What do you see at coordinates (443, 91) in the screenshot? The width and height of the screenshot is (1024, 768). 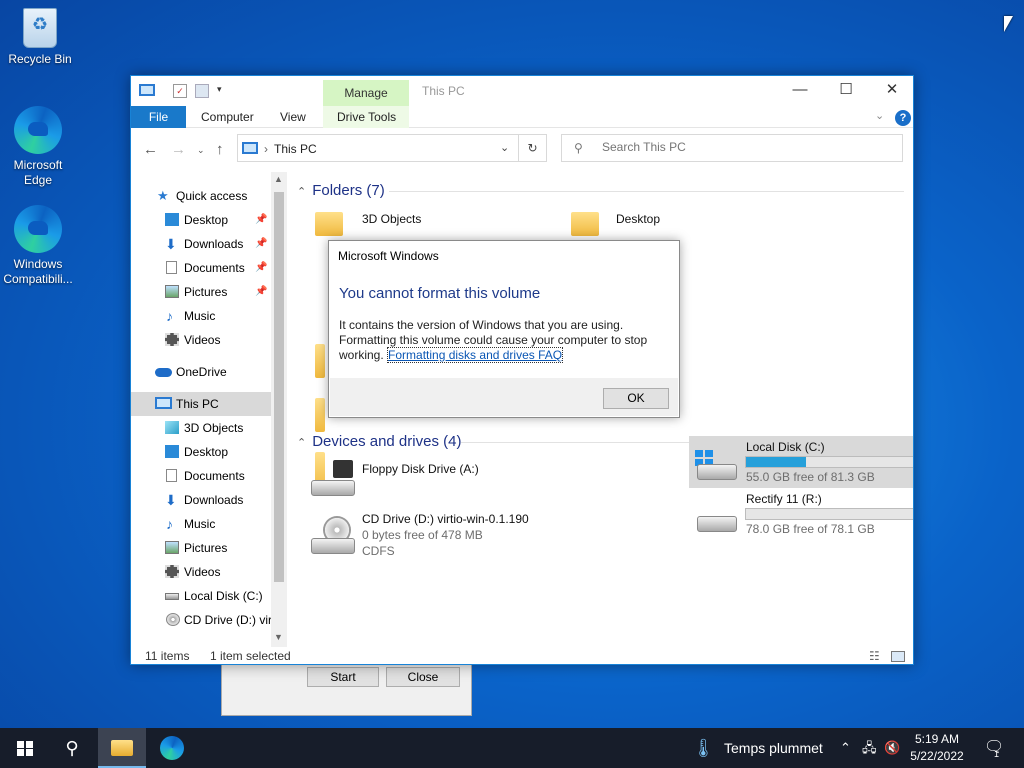 I see `window-title: This PC` at bounding box center [443, 91].